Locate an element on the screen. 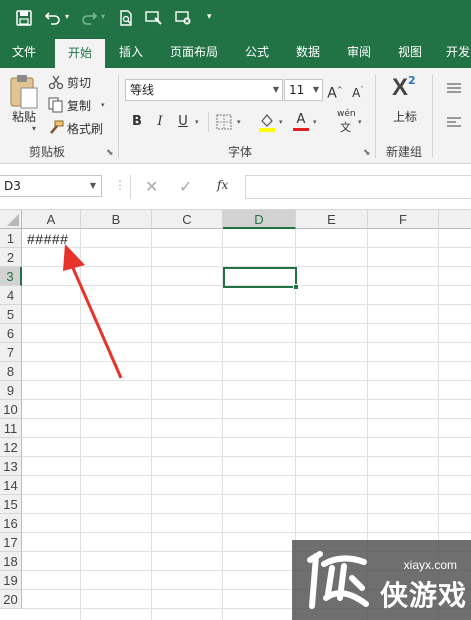 The width and height of the screenshot is (471, 620). column-header: D is located at coordinates (259, 219).